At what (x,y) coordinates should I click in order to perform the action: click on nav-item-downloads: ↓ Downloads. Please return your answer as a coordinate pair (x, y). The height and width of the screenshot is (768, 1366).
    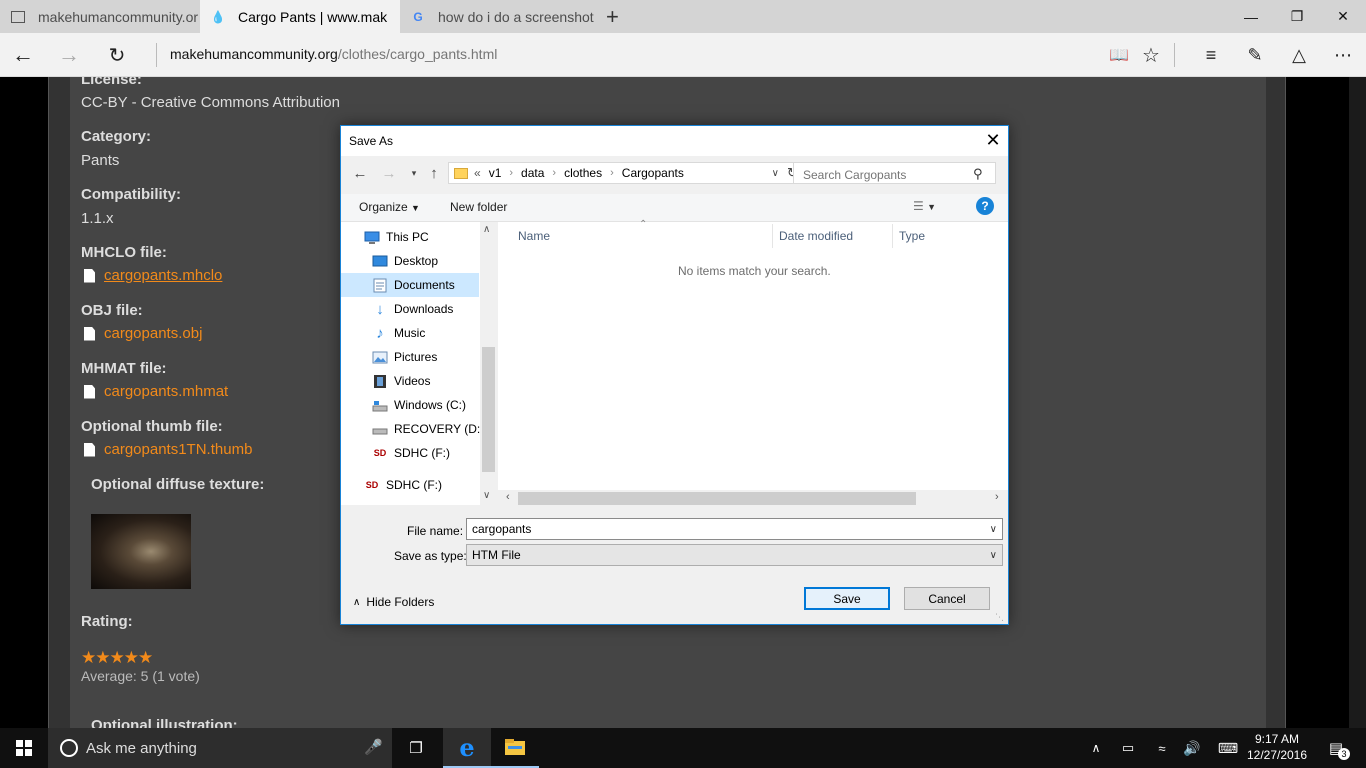
    Looking at the image, I should click on (410, 309).